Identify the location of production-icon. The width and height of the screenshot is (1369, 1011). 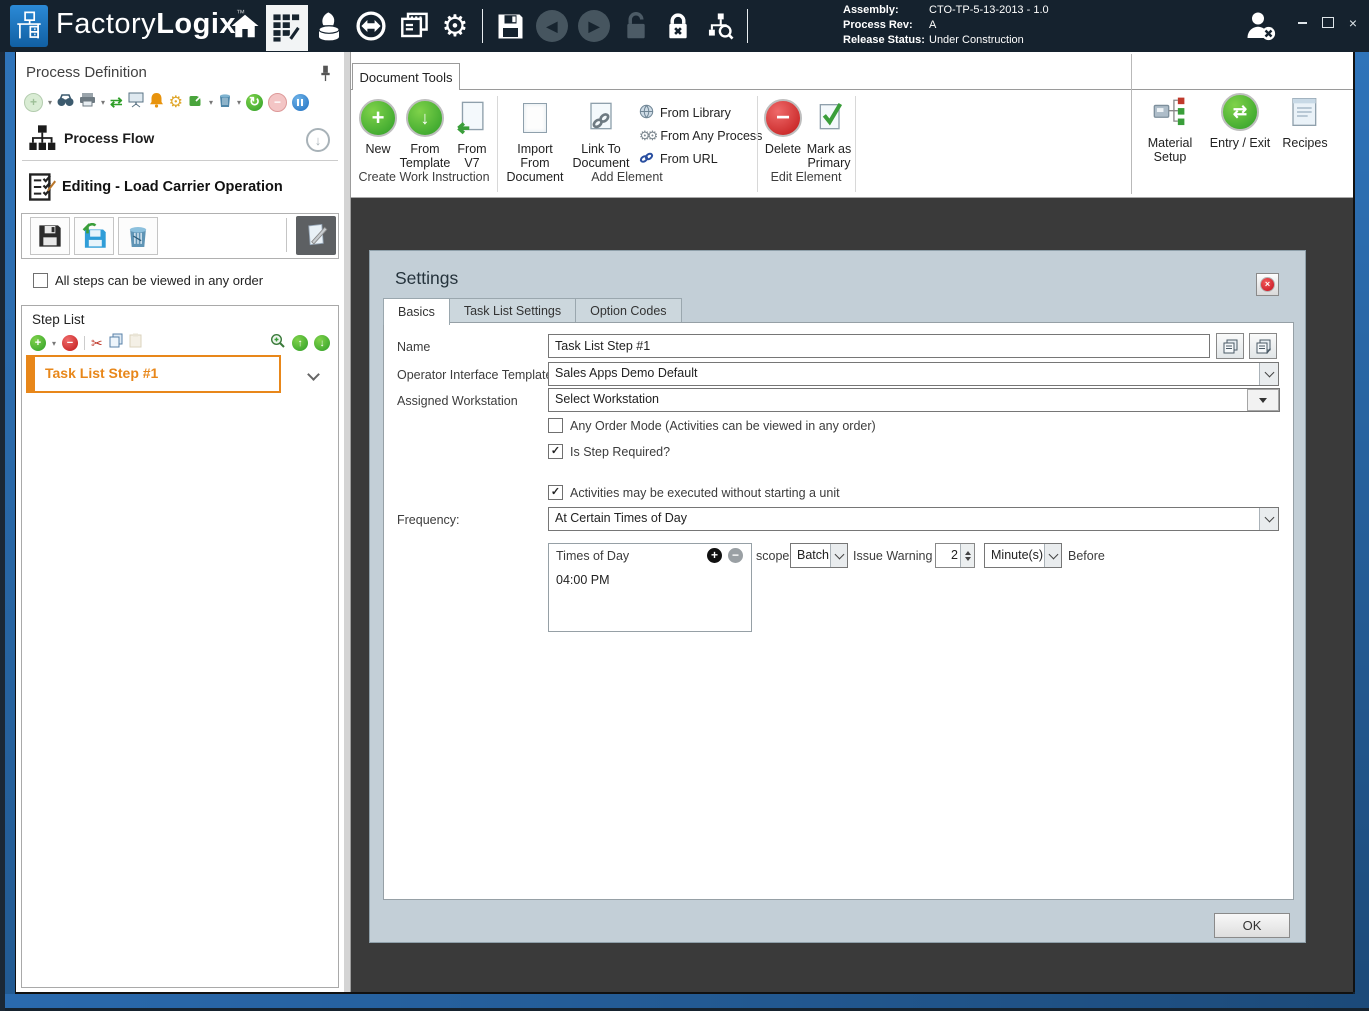
(329, 26).